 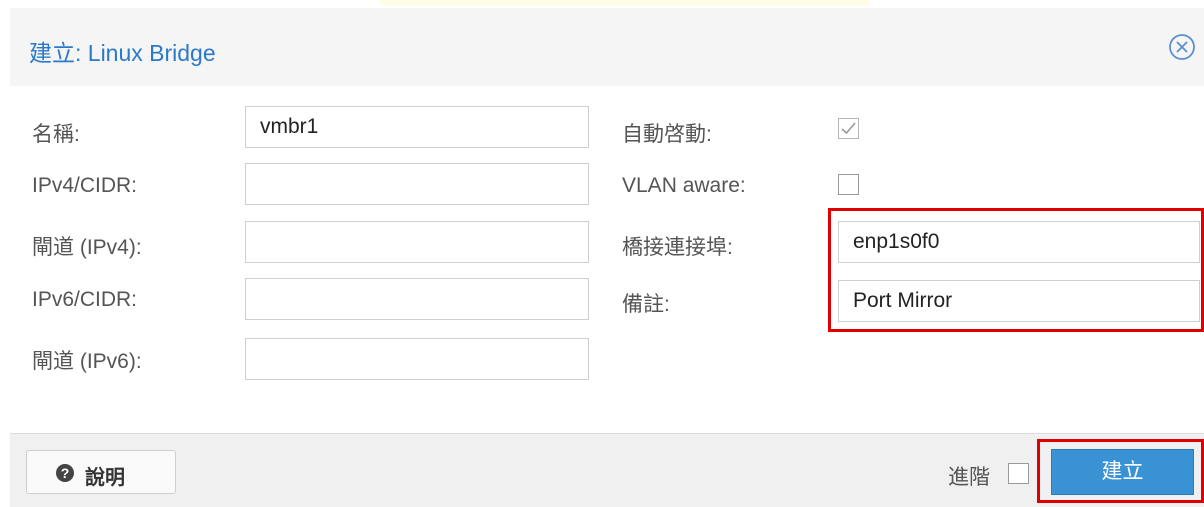 What do you see at coordinates (684, 185) in the screenshot?
I see `vlan-aware-label: VLAN aware:` at bounding box center [684, 185].